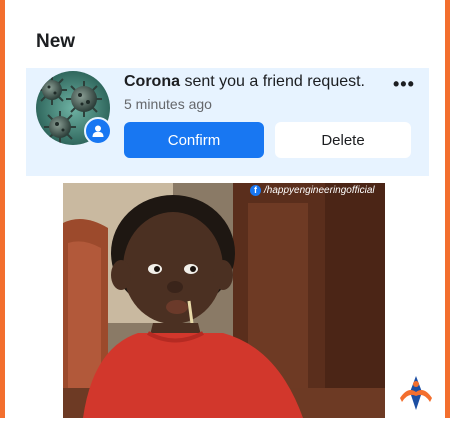 The height and width of the screenshot is (421, 450). What do you see at coordinates (272, 81) in the screenshot?
I see `notification-message: sent you a friend request.` at bounding box center [272, 81].